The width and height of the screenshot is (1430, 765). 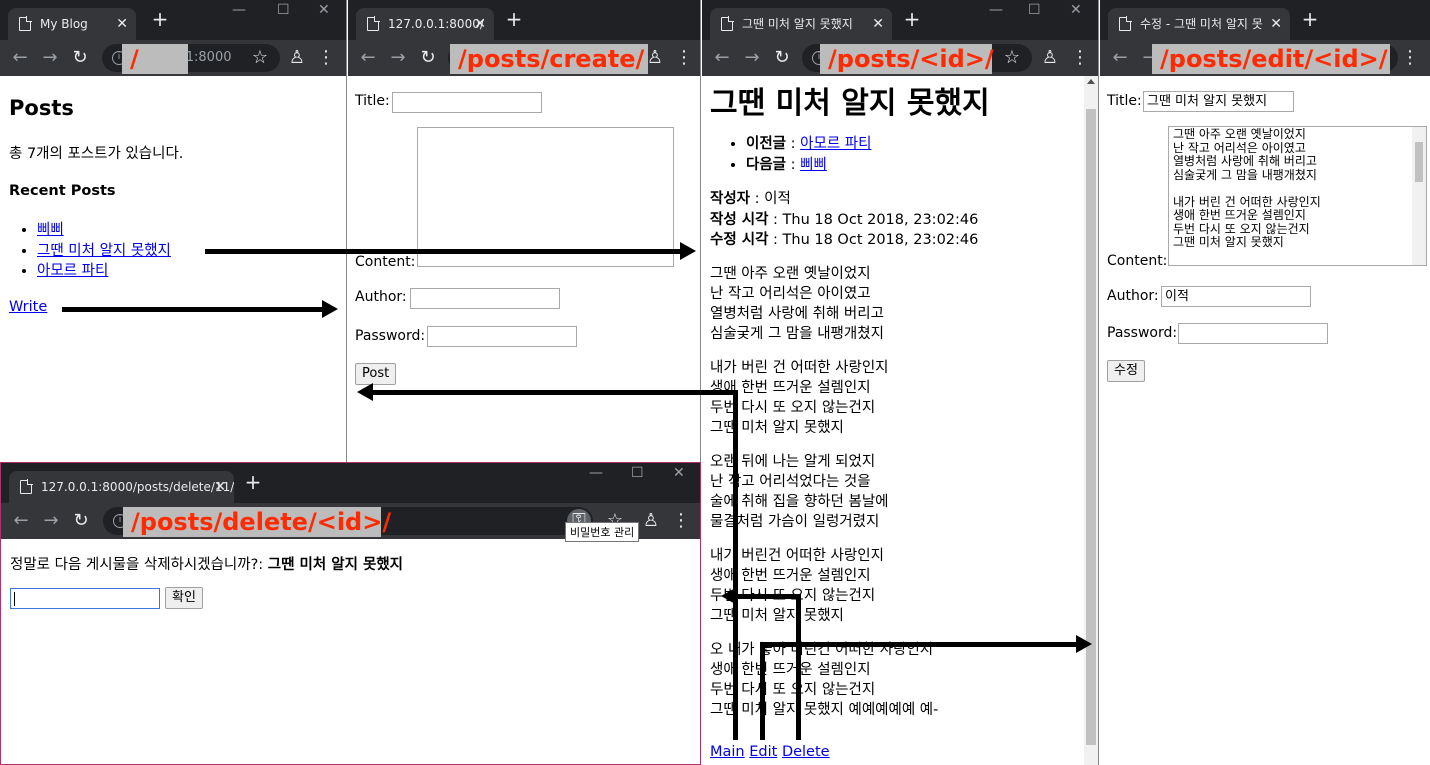 What do you see at coordinates (801, 24) in the screenshot?
I see `browser-tab: 그땐 미처 알지 못했지 ✕` at bounding box center [801, 24].